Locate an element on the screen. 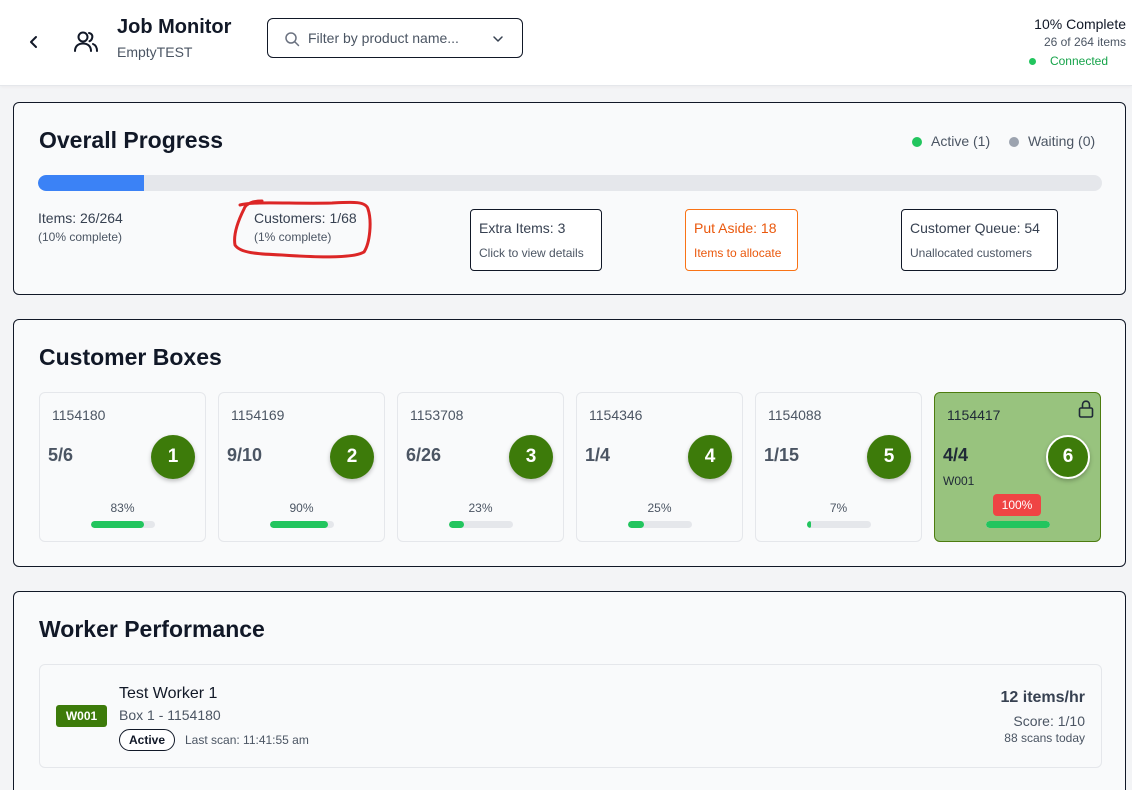 This screenshot has width=1132, height=790. box-percent: 7% is located at coordinates (838, 508).